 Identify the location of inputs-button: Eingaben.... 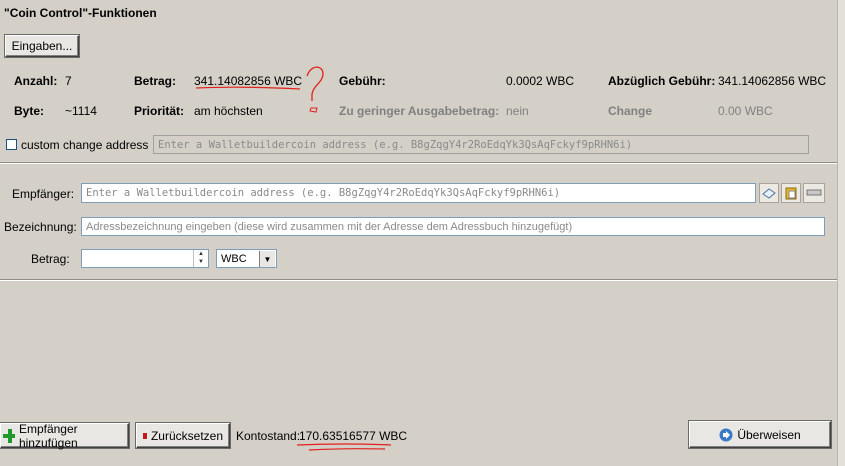
(42, 46).